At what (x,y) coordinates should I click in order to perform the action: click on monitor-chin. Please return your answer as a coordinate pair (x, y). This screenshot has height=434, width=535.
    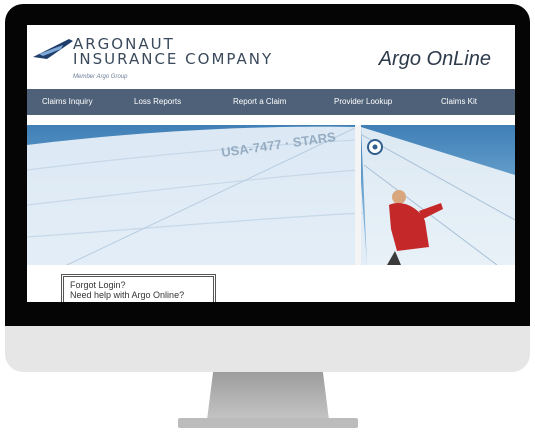
    Looking at the image, I should click on (267, 349).